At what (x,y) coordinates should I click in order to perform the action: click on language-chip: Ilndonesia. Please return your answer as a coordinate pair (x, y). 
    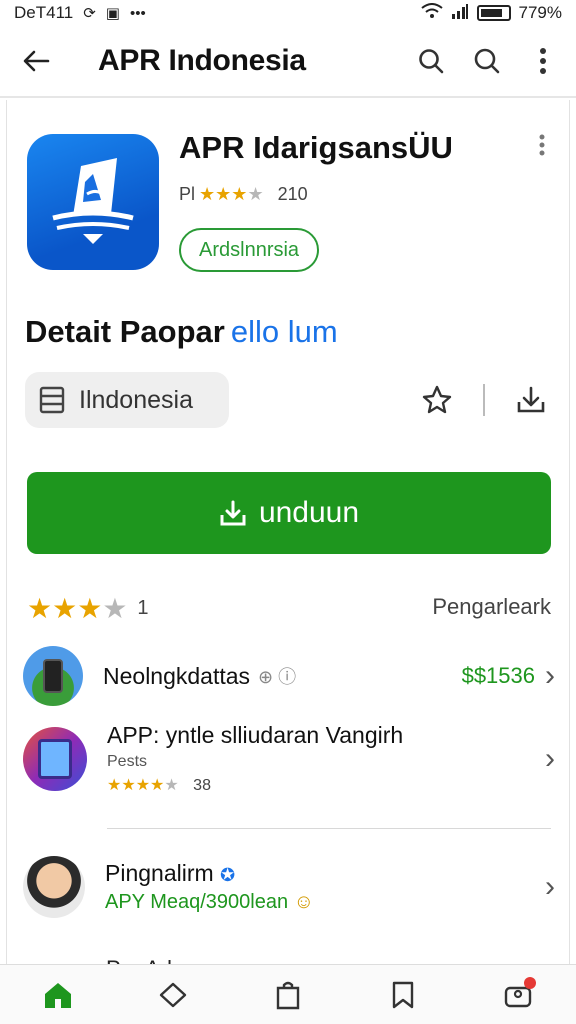
    Looking at the image, I should click on (127, 400).